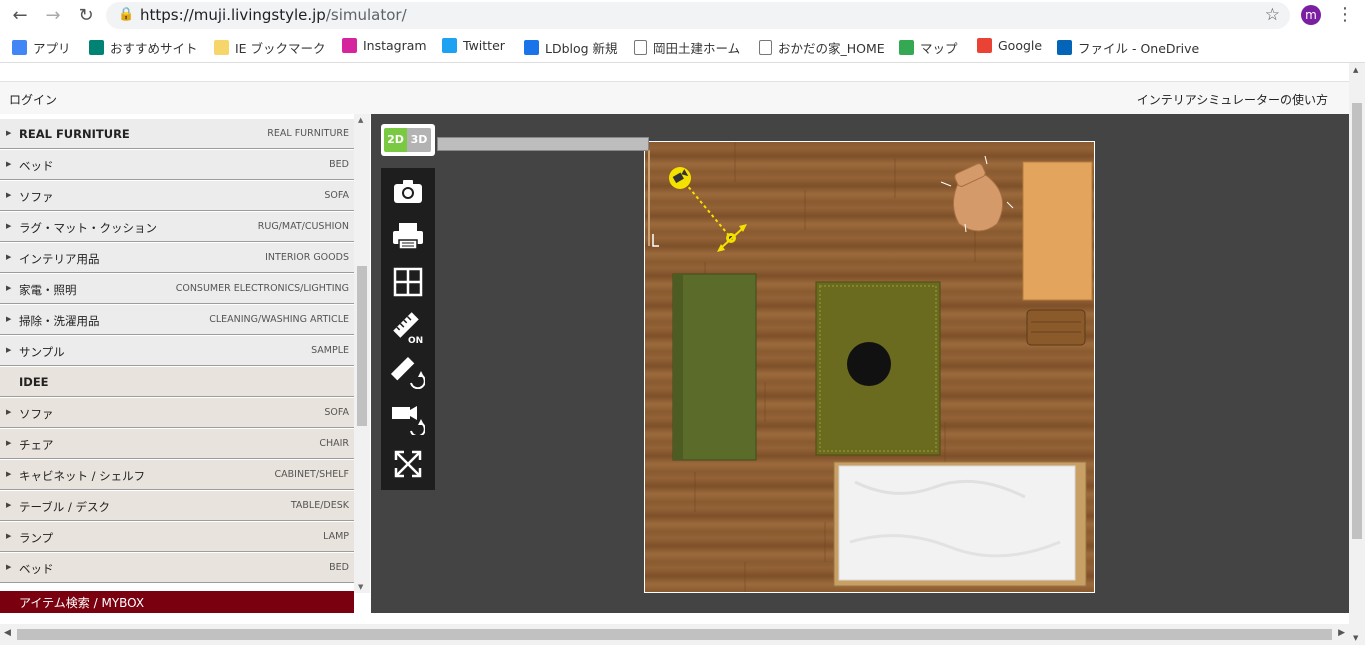  I want to click on bookmark-item: 岡田土建ホーム, so click(687, 47).